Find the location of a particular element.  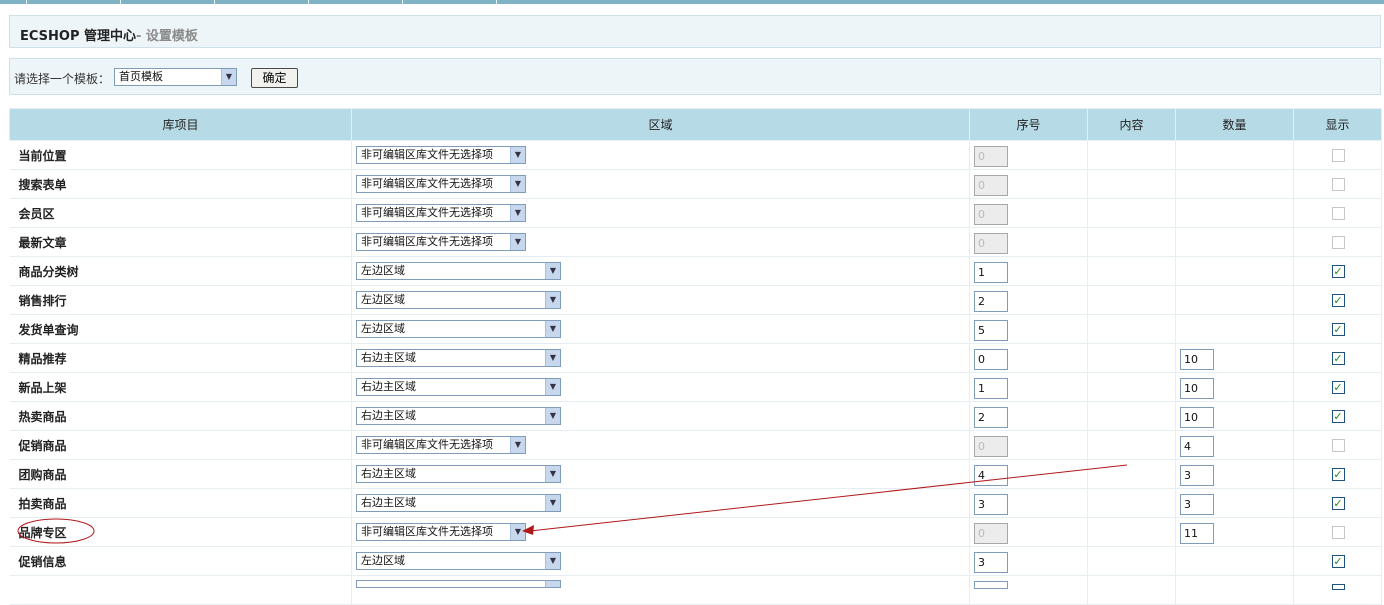

order-cell: 2 is located at coordinates (1028, 300).